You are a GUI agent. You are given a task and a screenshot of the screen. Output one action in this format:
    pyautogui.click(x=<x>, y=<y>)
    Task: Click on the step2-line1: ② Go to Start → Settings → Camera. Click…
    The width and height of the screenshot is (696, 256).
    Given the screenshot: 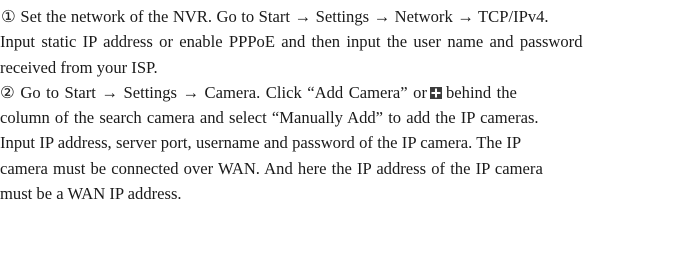 What is the action you would take?
    pyautogui.click(x=348, y=92)
    